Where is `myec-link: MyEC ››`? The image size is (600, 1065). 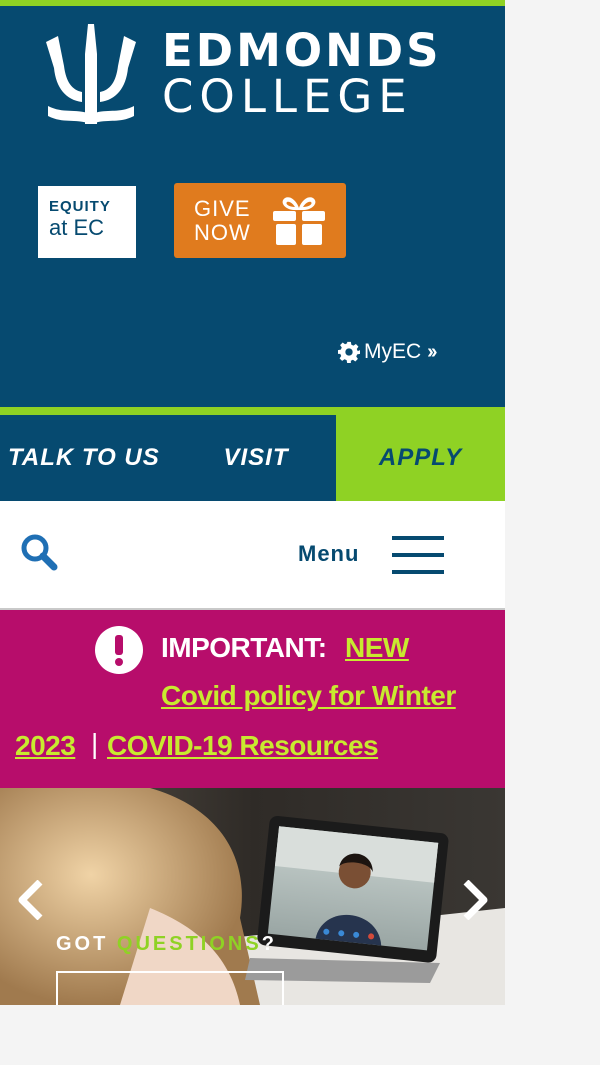 myec-link: MyEC ›› is located at coordinates (388, 352).